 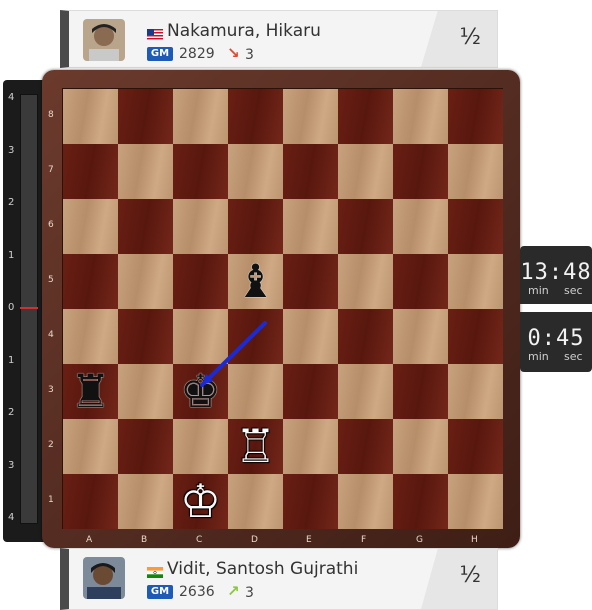 What do you see at coordinates (420, 501) in the screenshot?
I see `square-g1` at bounding box center [420, 501].